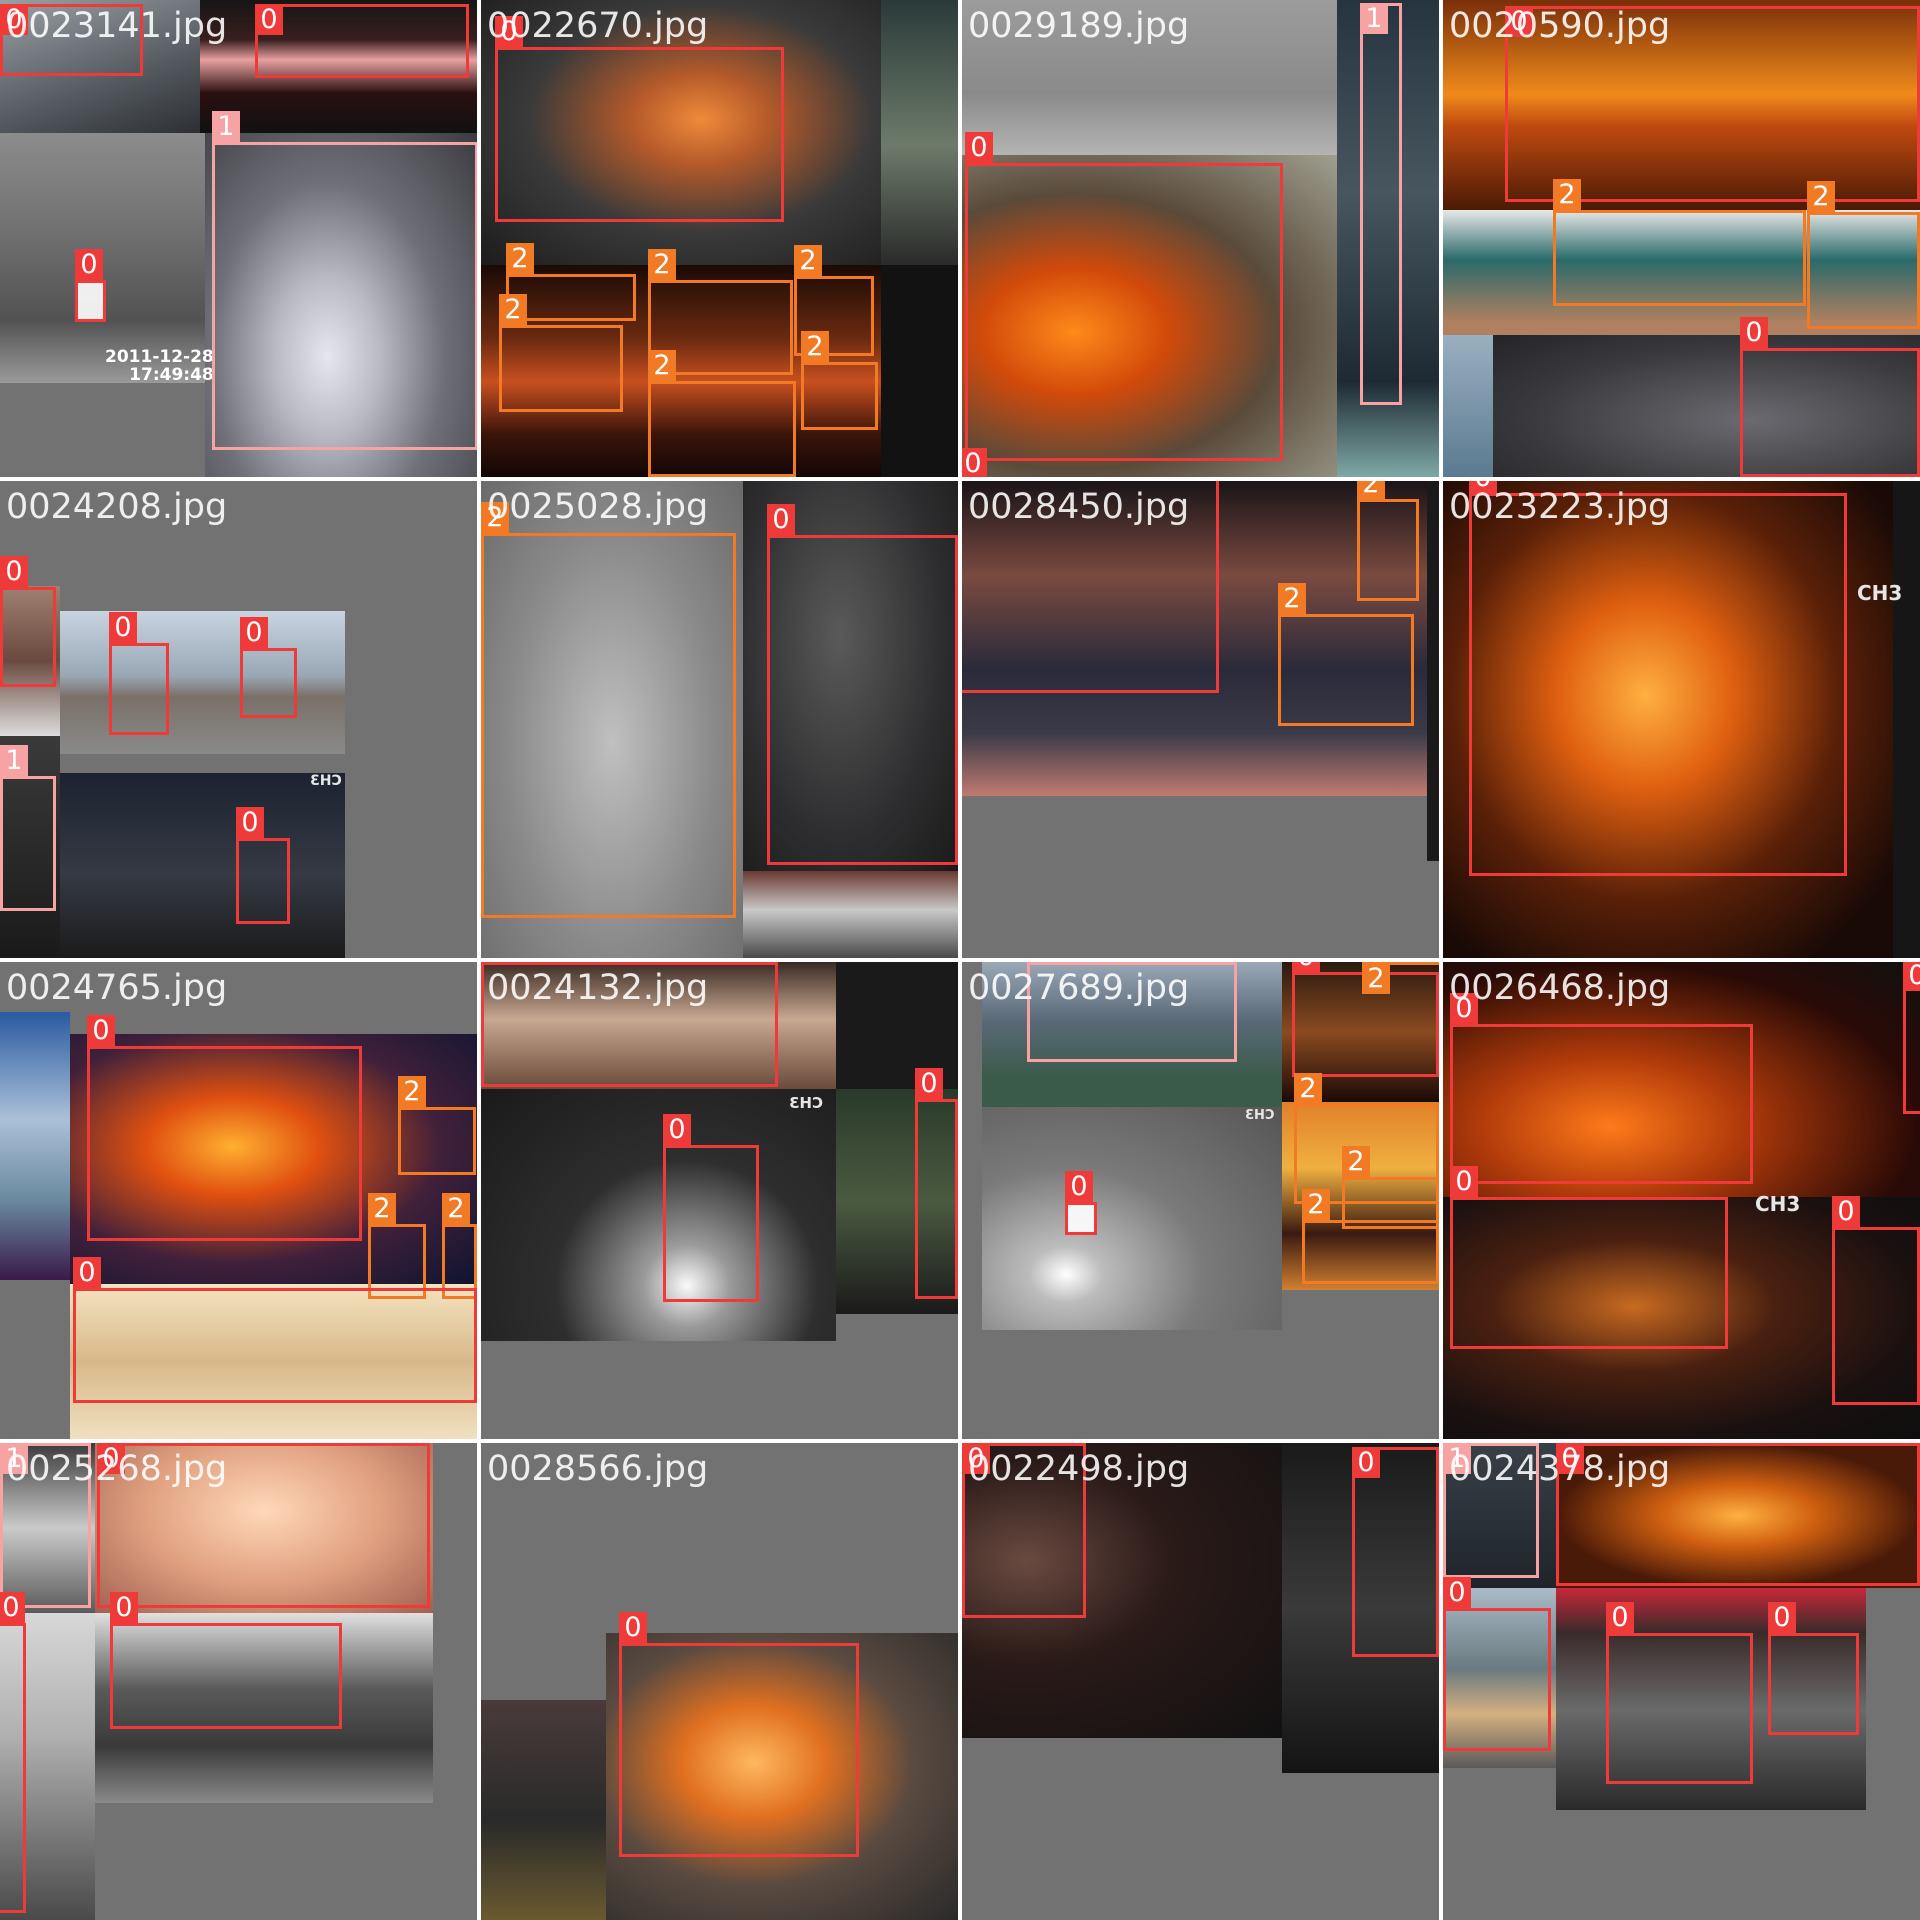 The height and width of the screenshot is (1920, 1920). I want to click on mosaic-tile: 0029189.jpg 1 0 0, so click(1200, 238).